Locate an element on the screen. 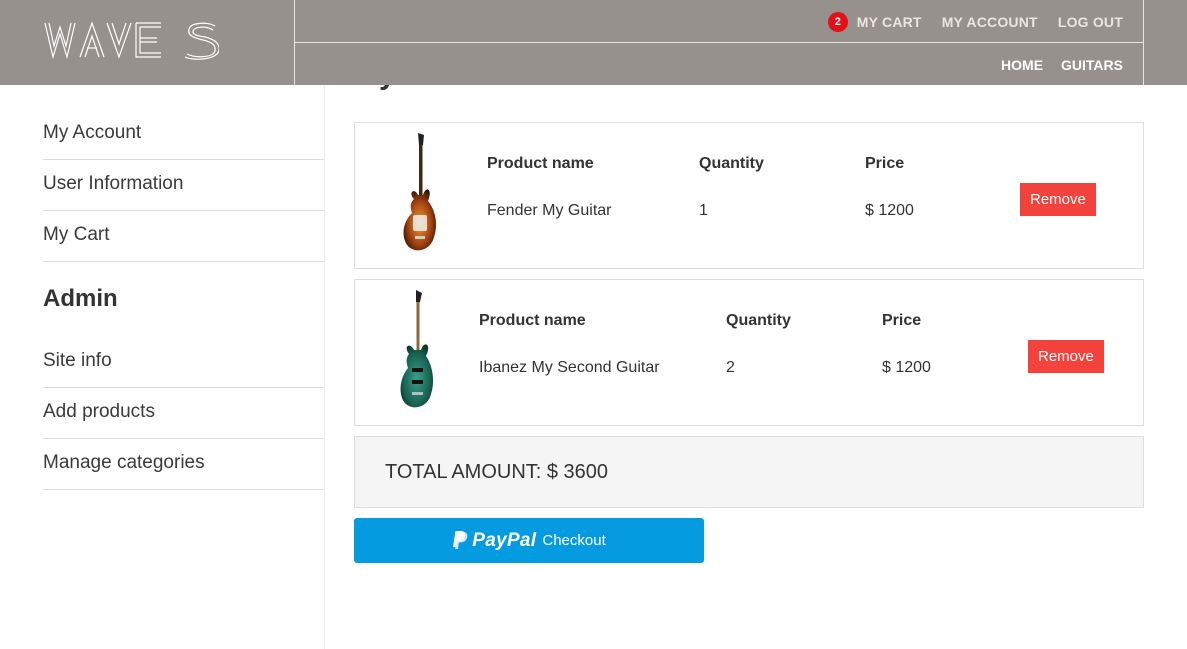  sidebar-item-manage-categories: Manage categories is located at coordinates (183, 464).